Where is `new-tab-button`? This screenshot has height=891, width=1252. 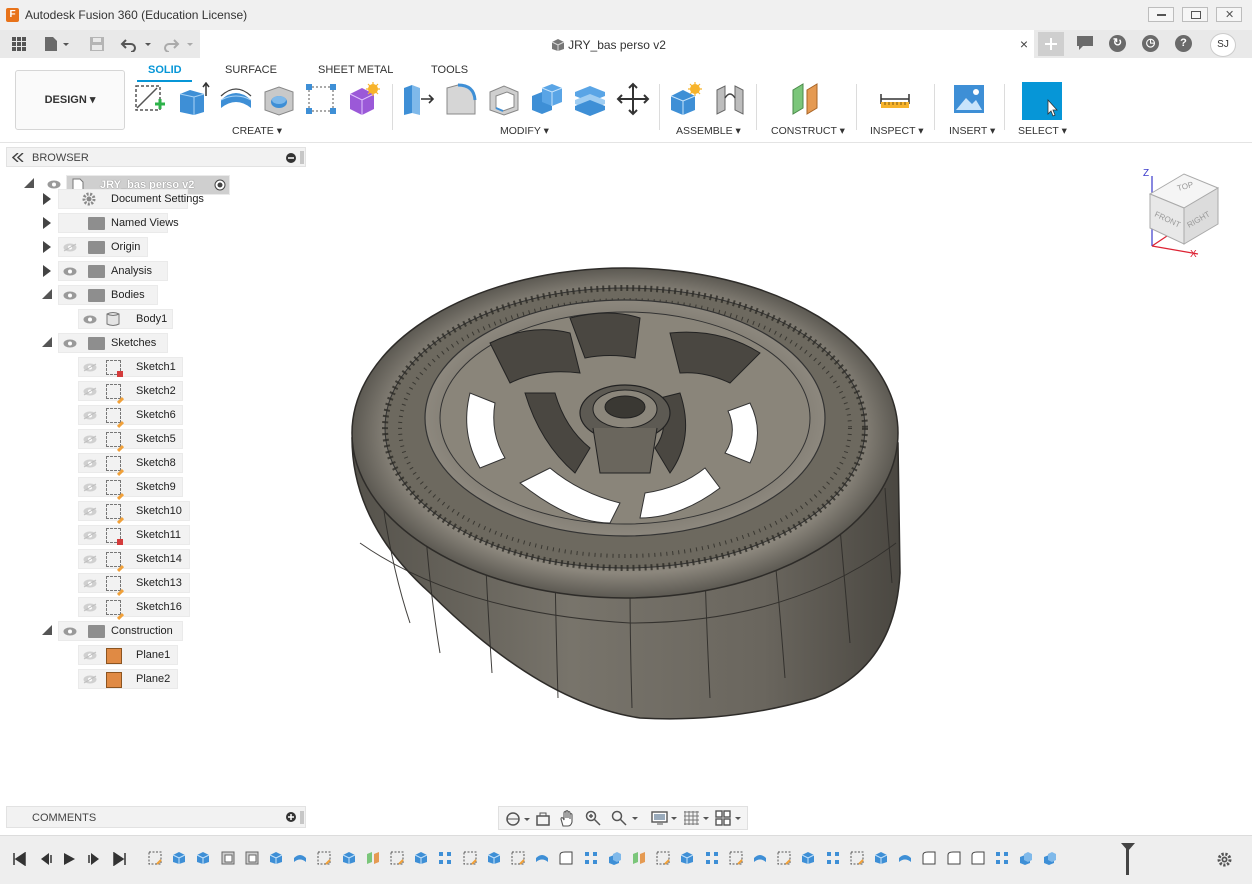
new-tab-button is located at coordinates (1051, 44).